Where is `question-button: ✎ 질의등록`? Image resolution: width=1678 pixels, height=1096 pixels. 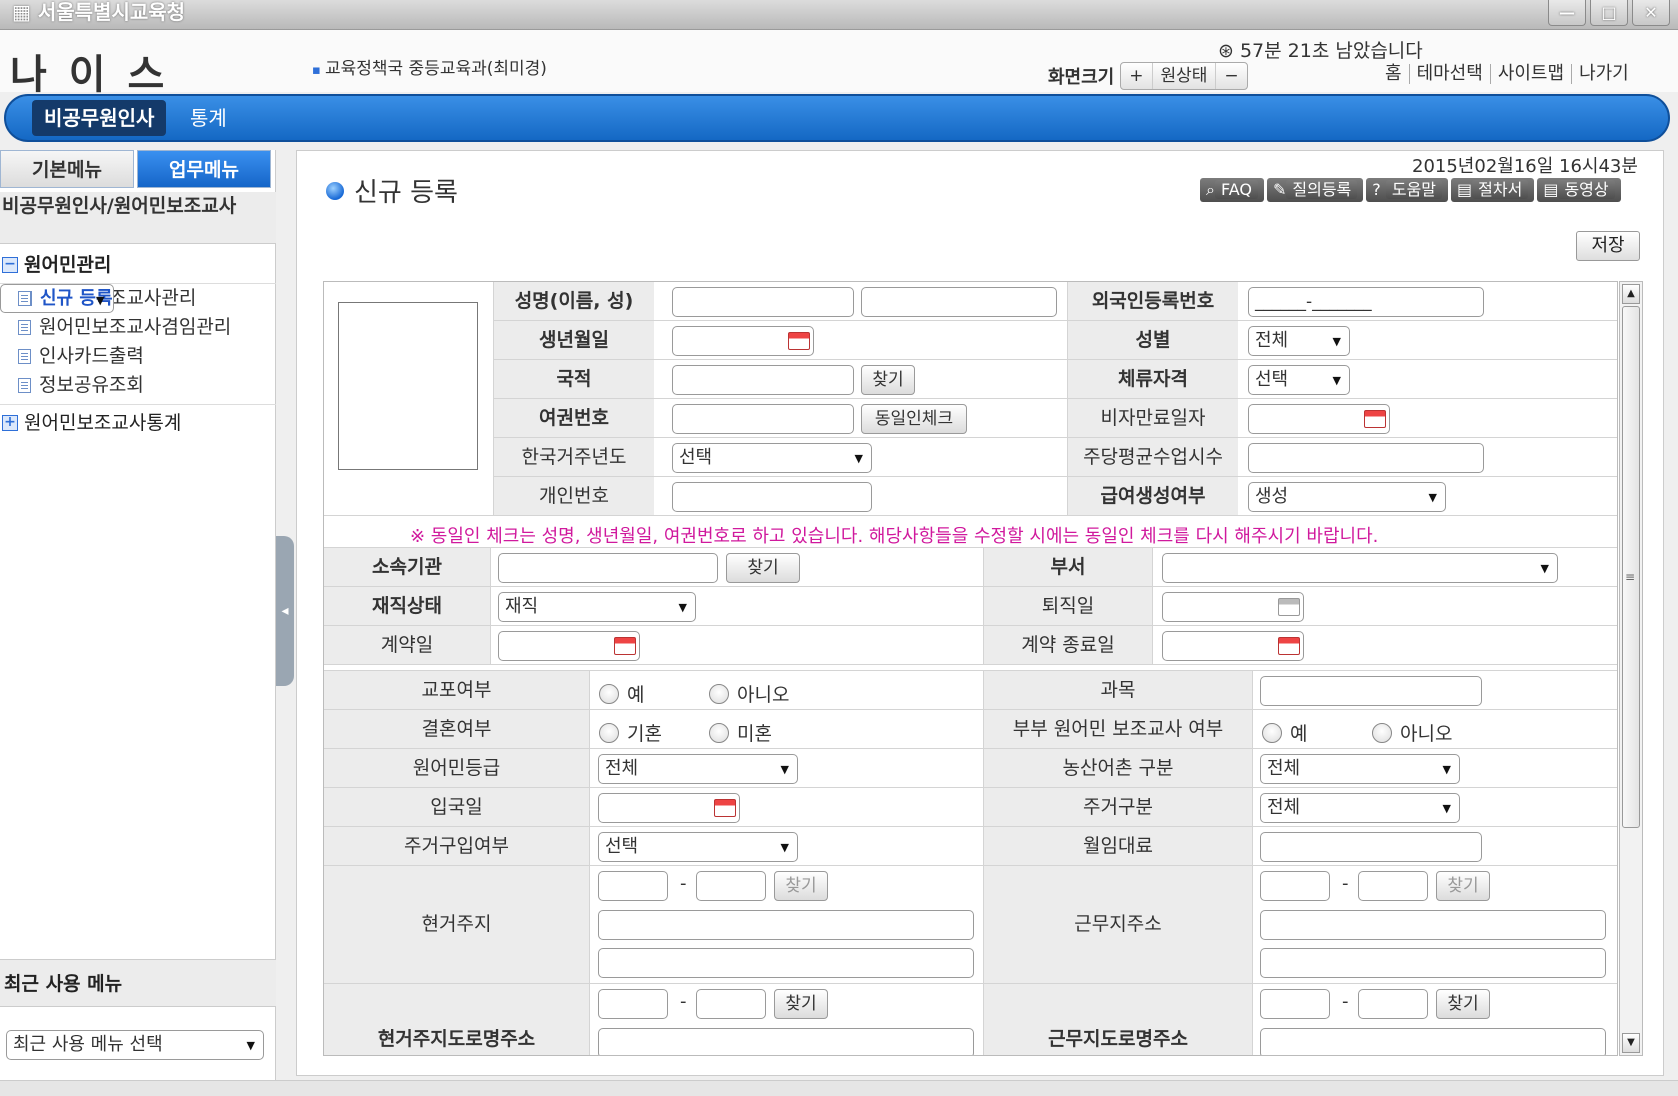 question-button: ✎ 질의등록 is located at coordinates (1315, 190).